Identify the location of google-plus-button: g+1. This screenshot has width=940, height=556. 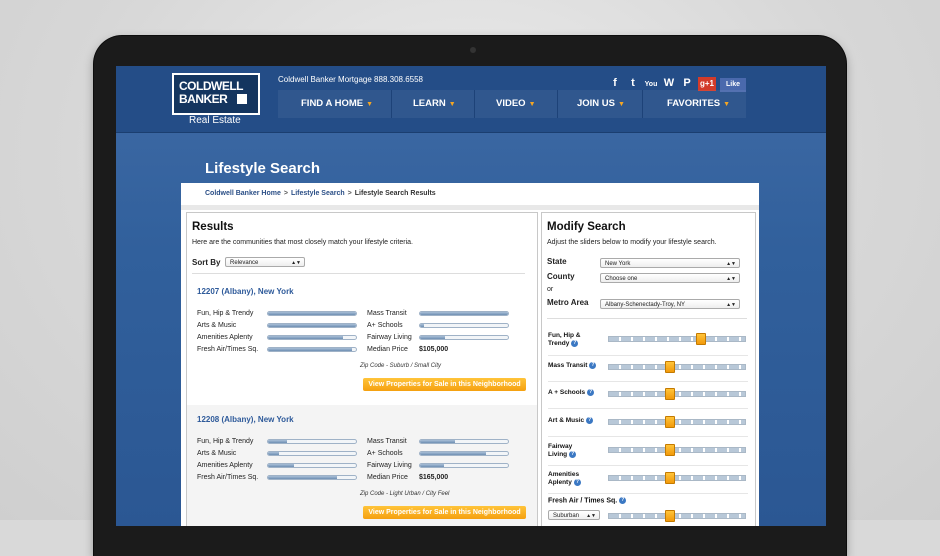
(707, 84).